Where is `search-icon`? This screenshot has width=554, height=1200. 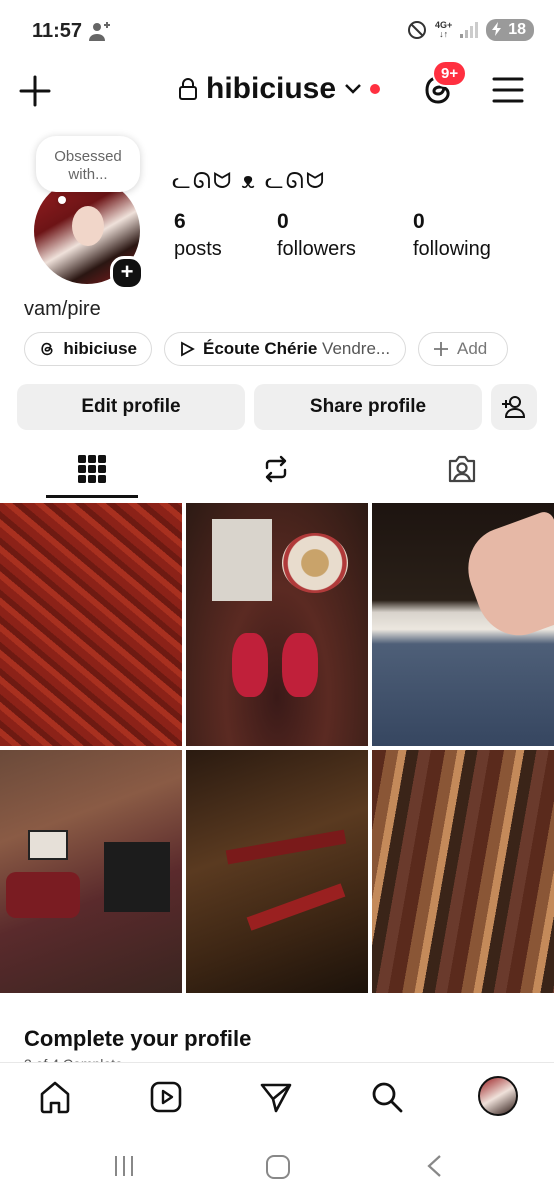 search-icon is located at coordinates (387, 1097).